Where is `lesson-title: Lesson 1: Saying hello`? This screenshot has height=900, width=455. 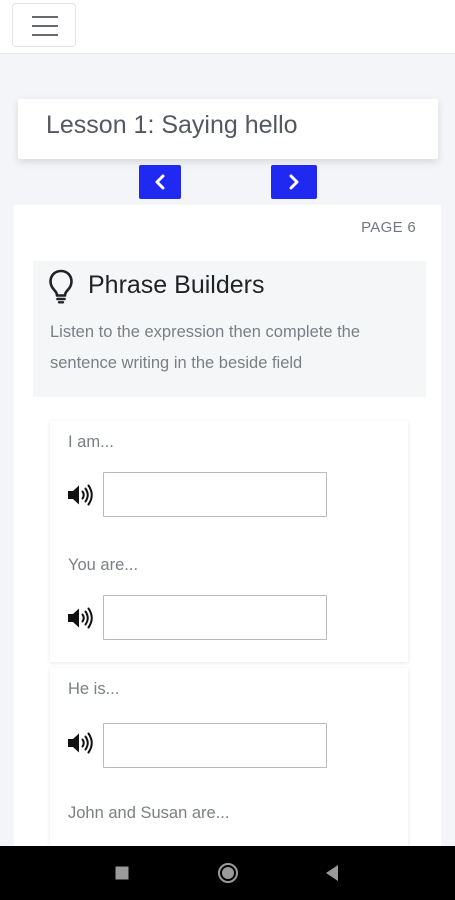 lesson-title: Lesson 1: Saying hello is located at coordinates (172, 125).